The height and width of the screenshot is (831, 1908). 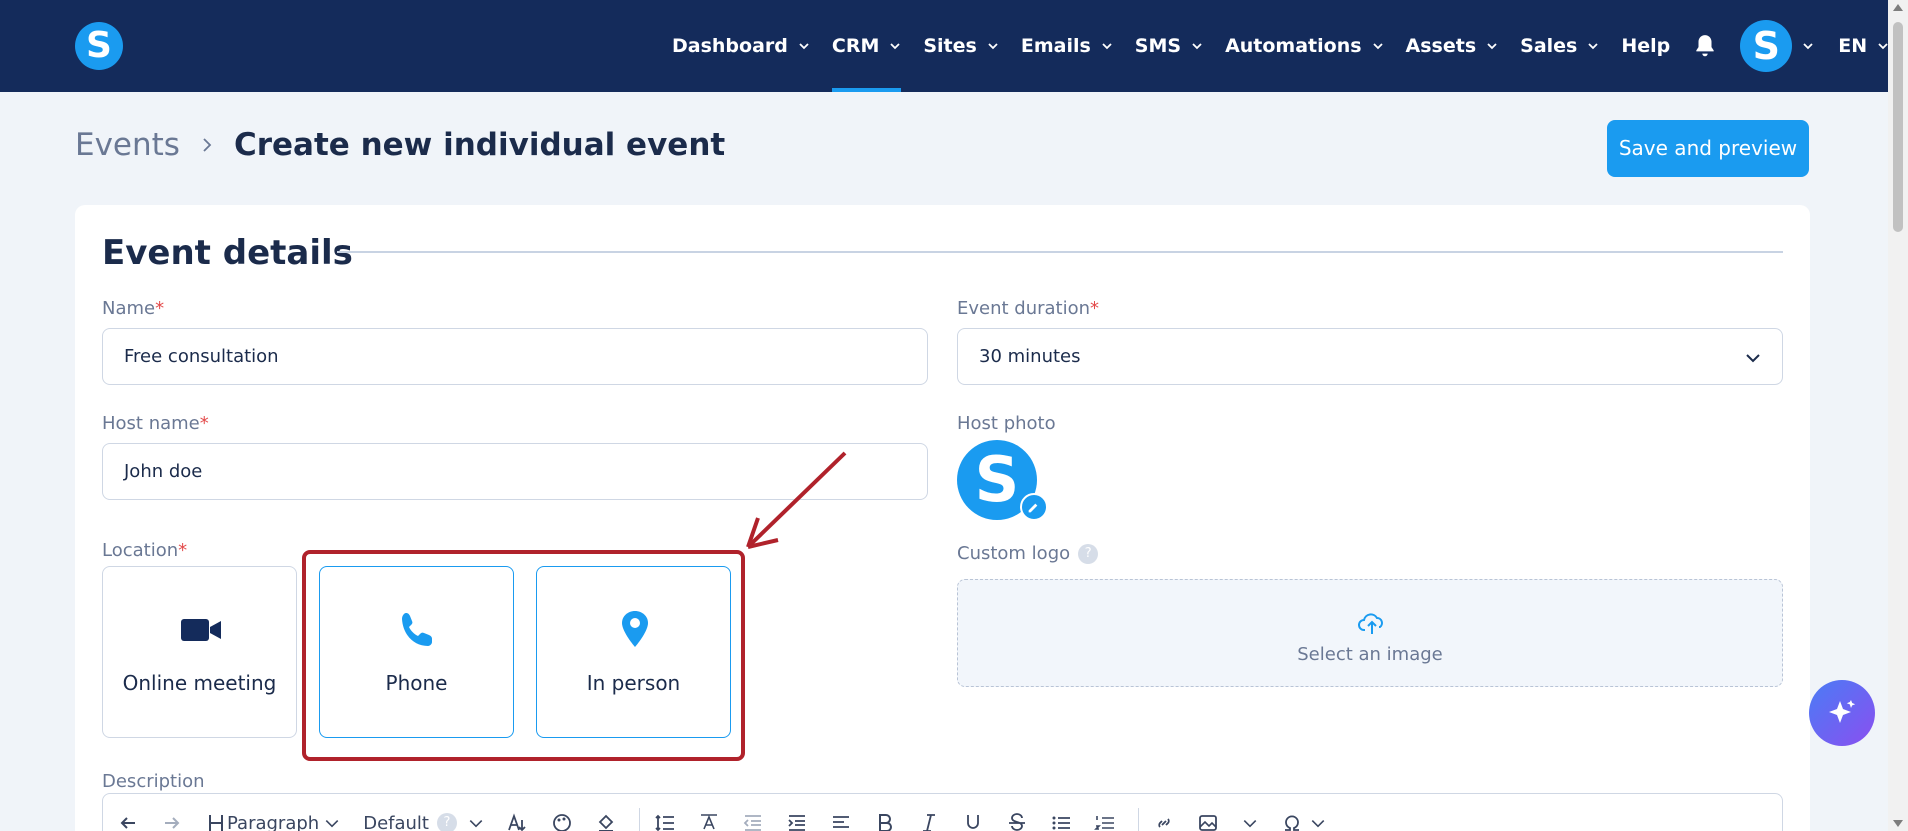 What do you see at coordinates (1705, 46) in the screenshot?
I see `bell-icon` at bounding box center [1705, 46].